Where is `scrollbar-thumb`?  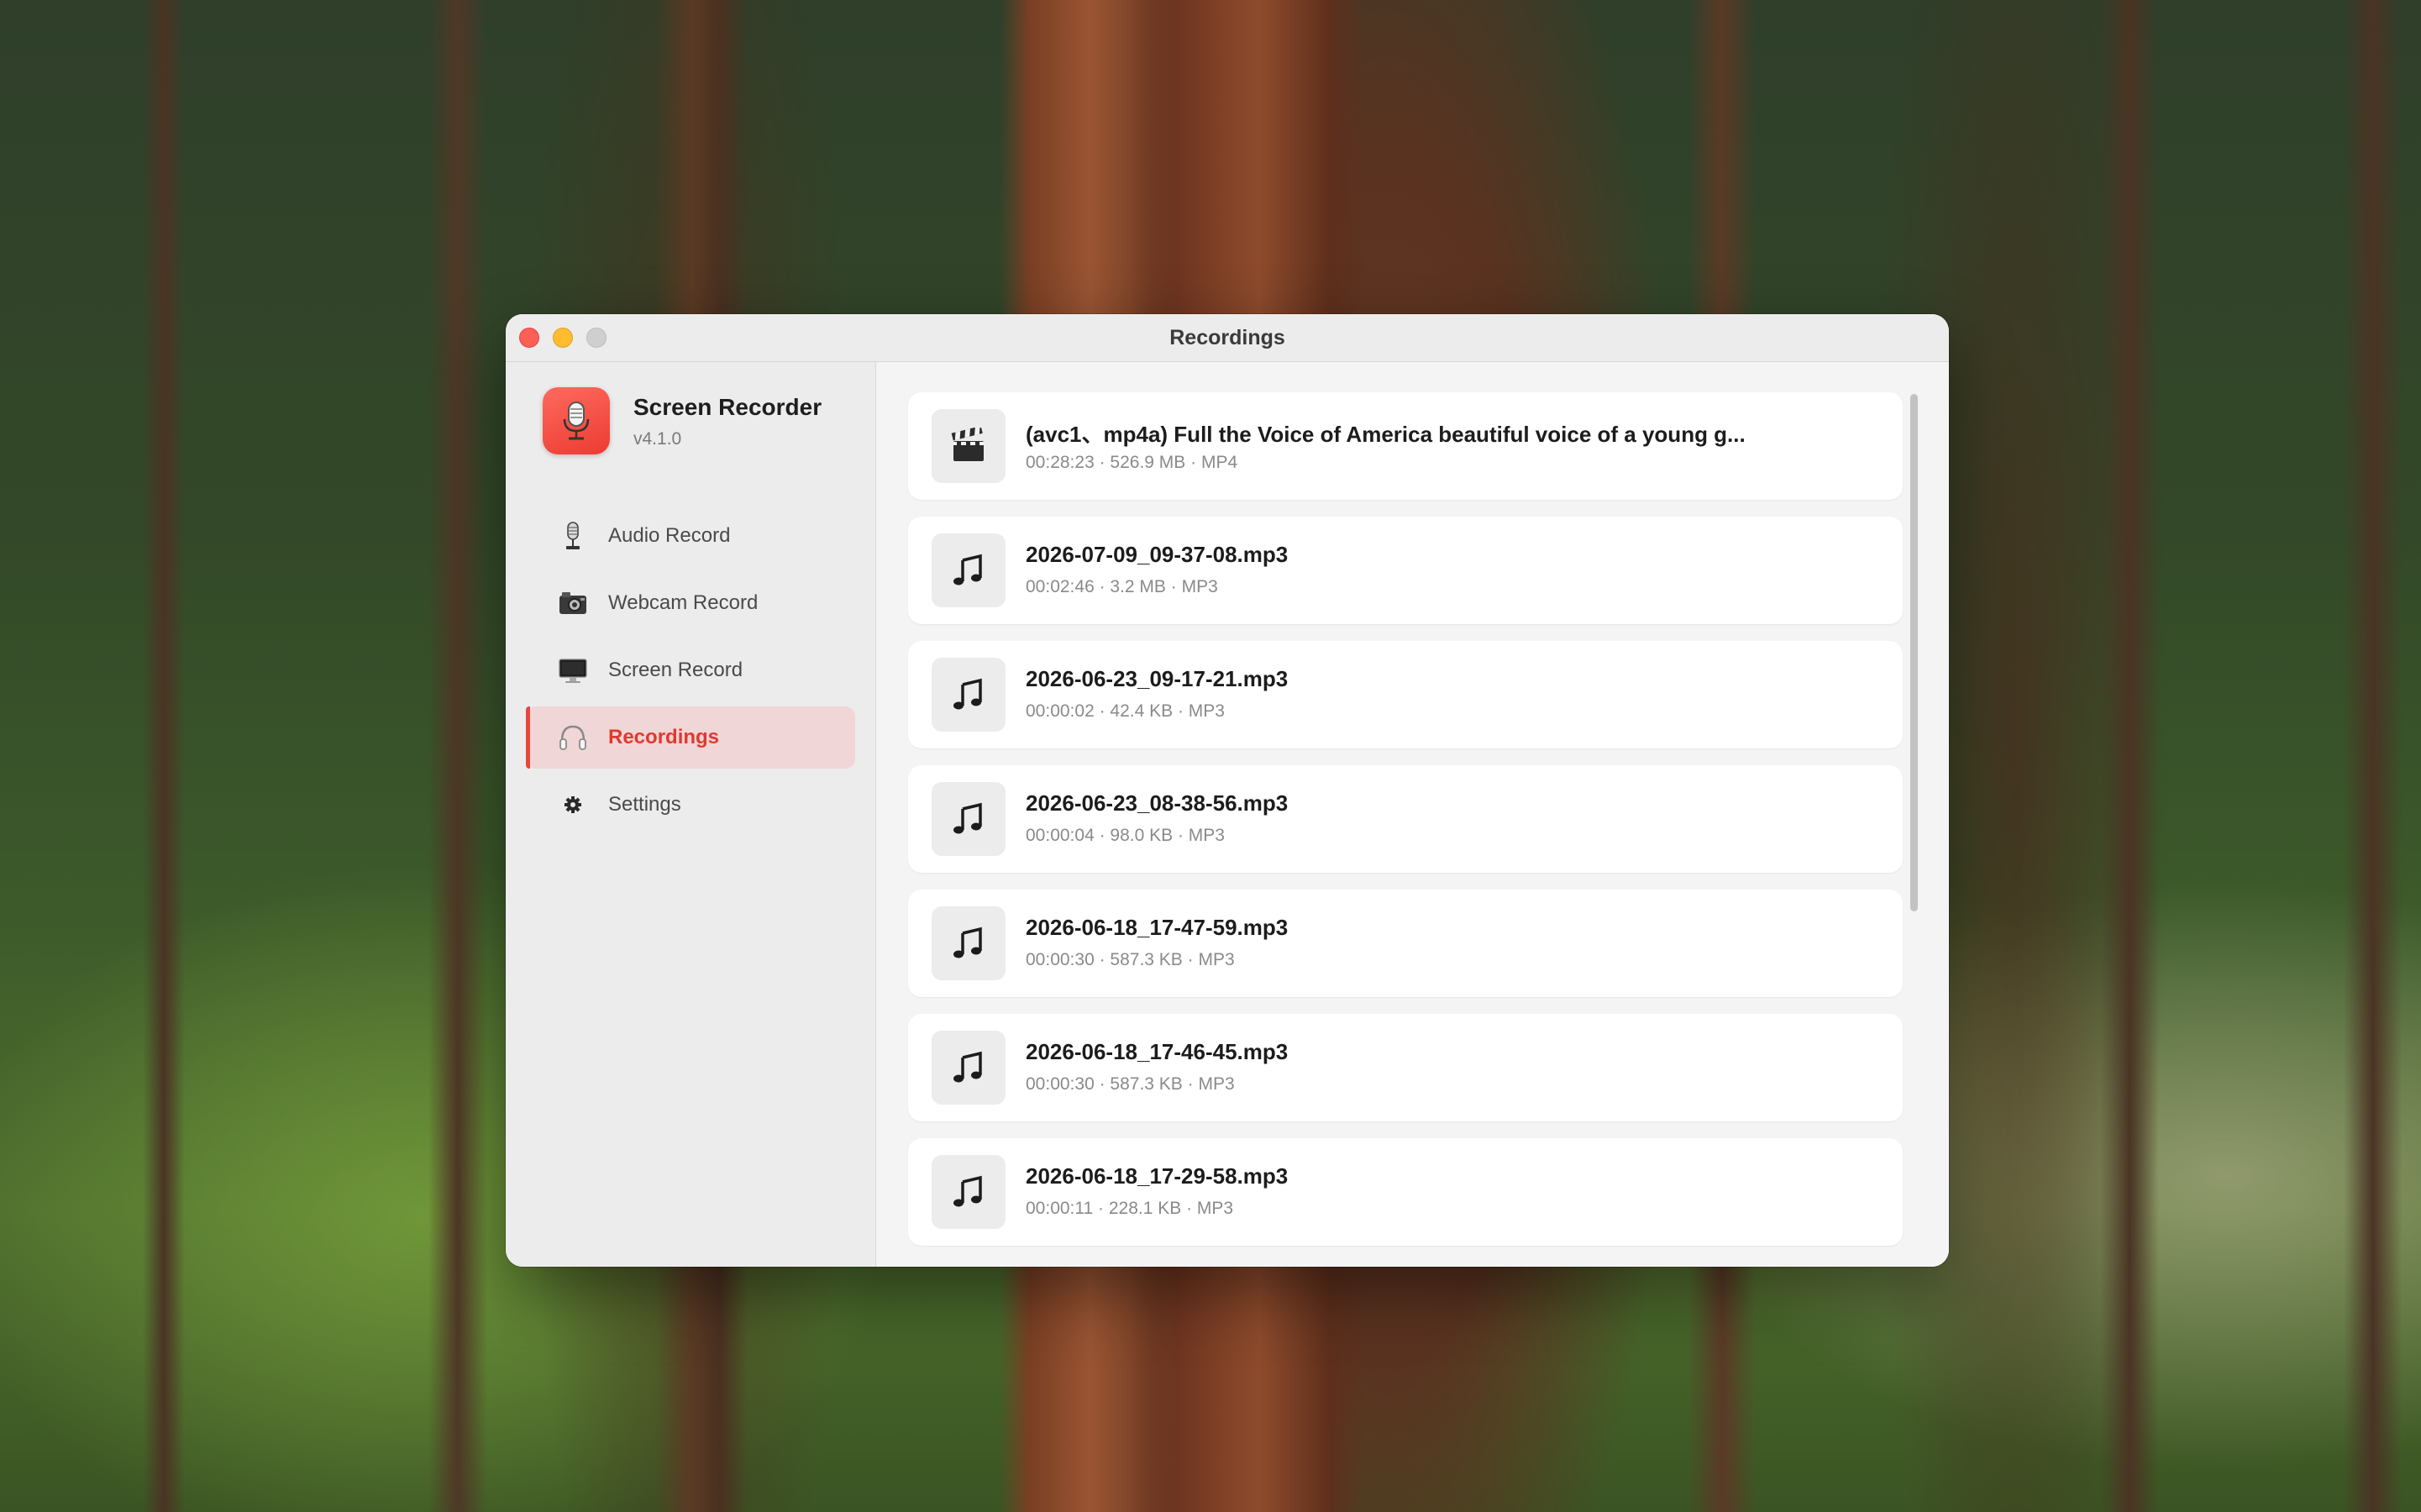 scrollbar-thumb is located at coordinates (1914, 652).